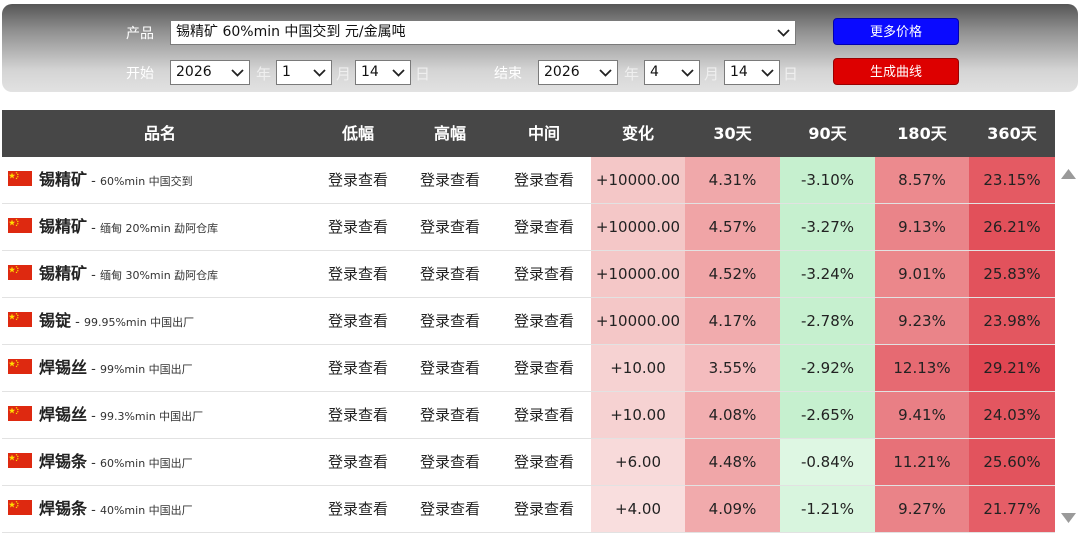 The image size is (1080, 538). I want to click on more-prices-button: 更多价格, so click(896, 31).